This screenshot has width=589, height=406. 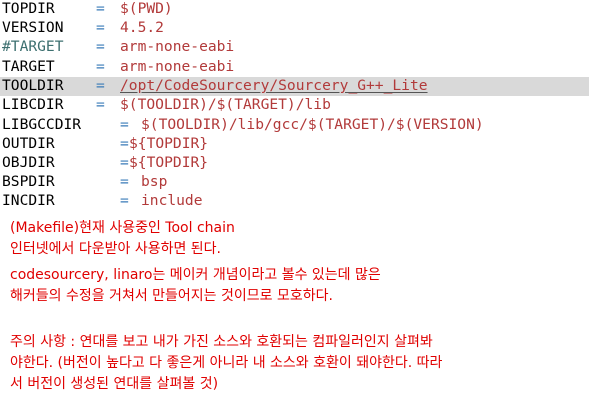 I want to click on variable-name: TOPDIR, so click(x=28, y=8).